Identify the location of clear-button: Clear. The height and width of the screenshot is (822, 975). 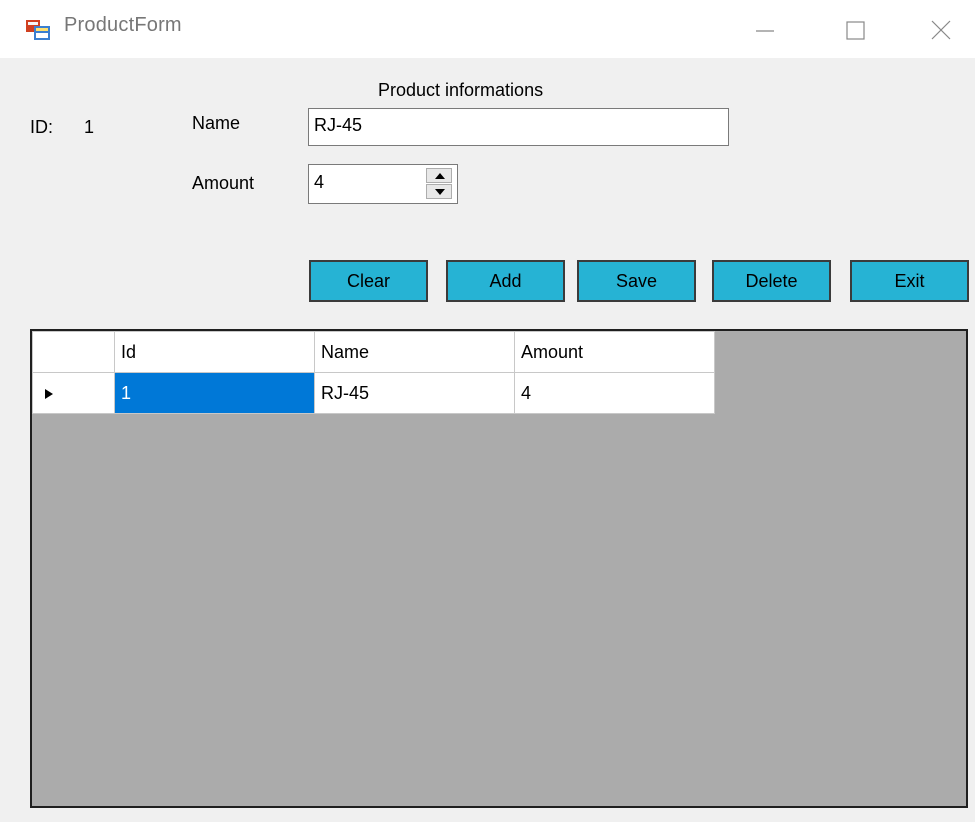
(368, 281).